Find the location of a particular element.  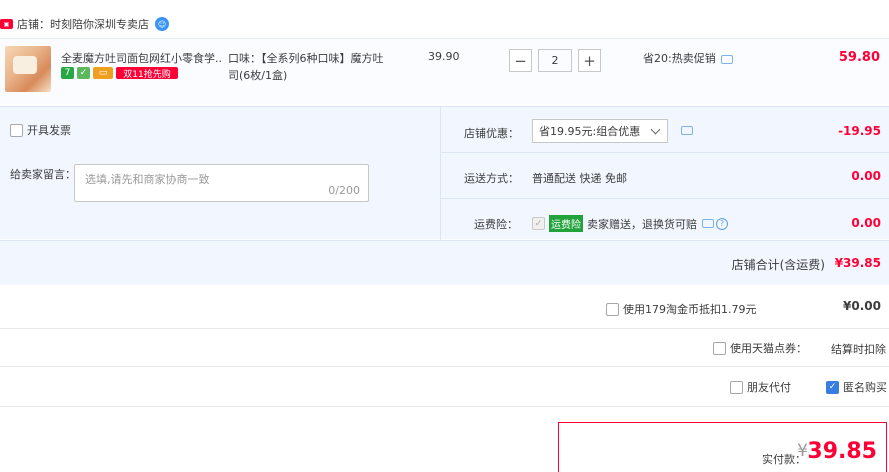

shipping-label: 运送方式： is located at coordinates (491, 178).